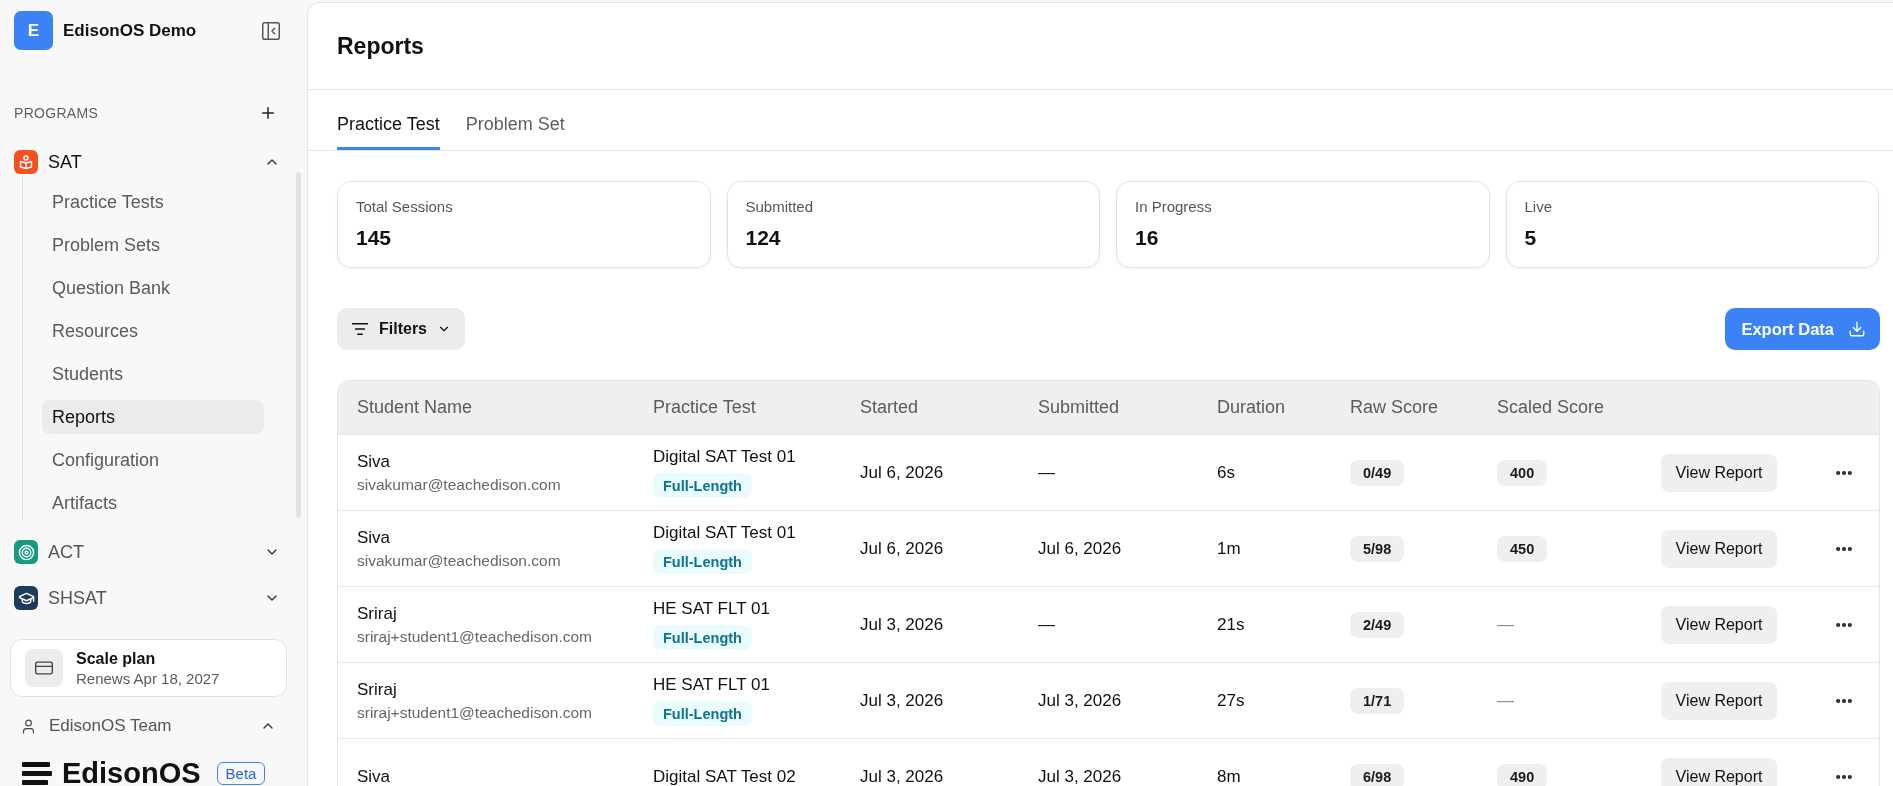  What do you see at coordinates (241, 773) in the screenshot?
I see `beta-badge: Beta` at bounding box center [241, 773].